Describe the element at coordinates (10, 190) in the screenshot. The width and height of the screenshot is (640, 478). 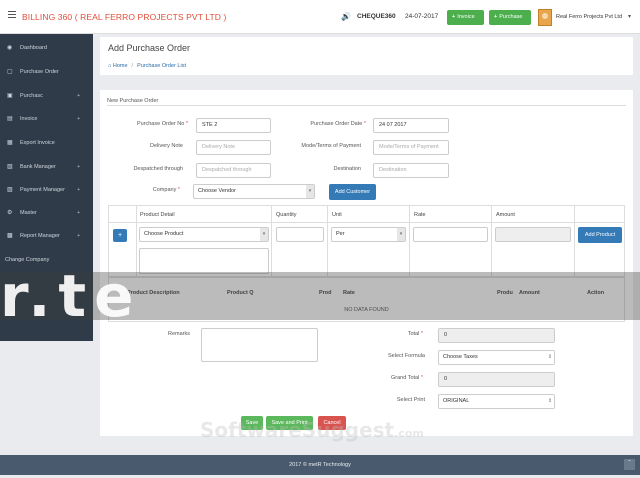
I see `payment-icon: ▨` at that location.